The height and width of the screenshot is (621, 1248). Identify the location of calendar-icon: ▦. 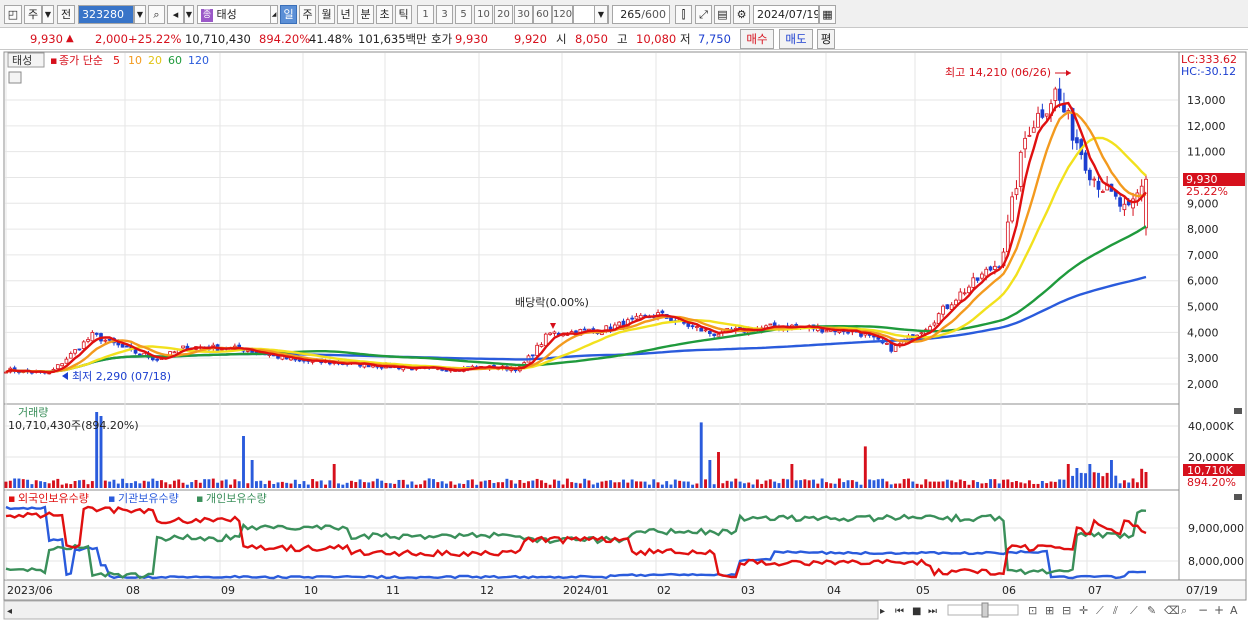
(827, 14).